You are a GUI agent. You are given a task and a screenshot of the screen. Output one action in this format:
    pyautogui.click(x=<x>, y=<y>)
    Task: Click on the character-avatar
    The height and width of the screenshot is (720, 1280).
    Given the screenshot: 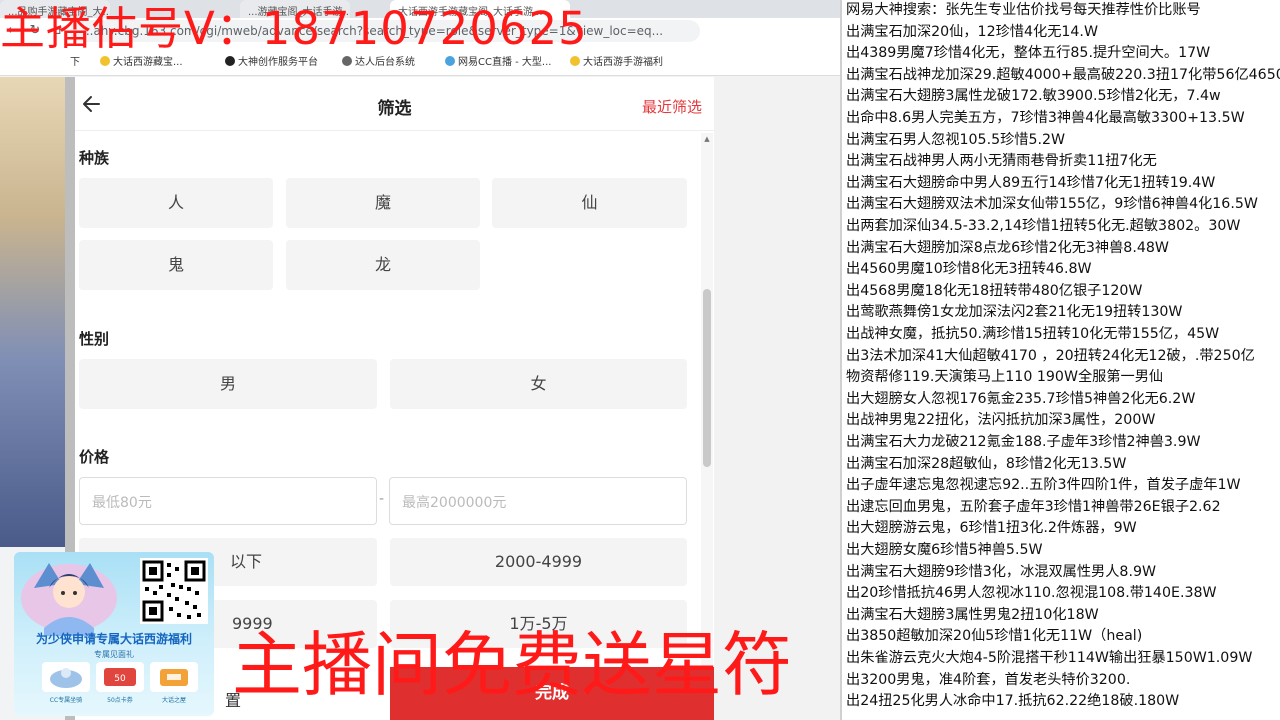 What is the action you would take?
    pyautogui.click(x=69, y=597)
    